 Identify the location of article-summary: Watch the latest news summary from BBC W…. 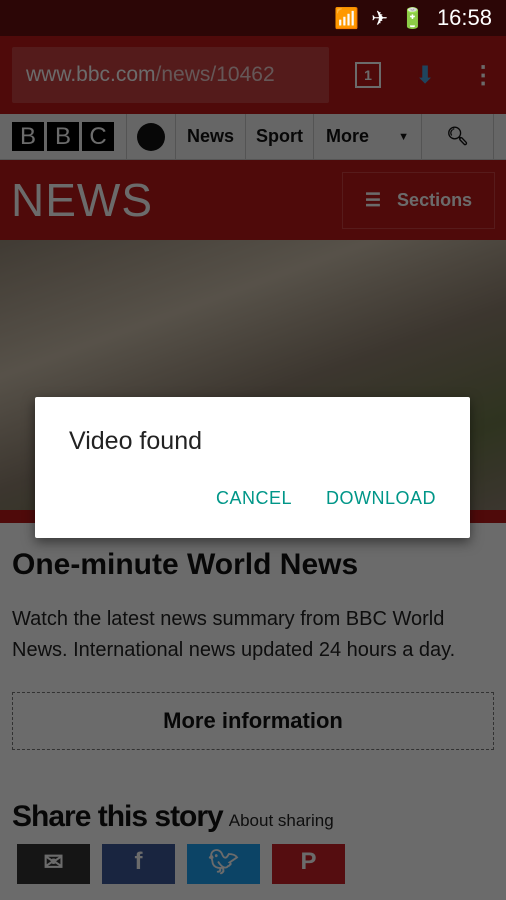
(234, 634).